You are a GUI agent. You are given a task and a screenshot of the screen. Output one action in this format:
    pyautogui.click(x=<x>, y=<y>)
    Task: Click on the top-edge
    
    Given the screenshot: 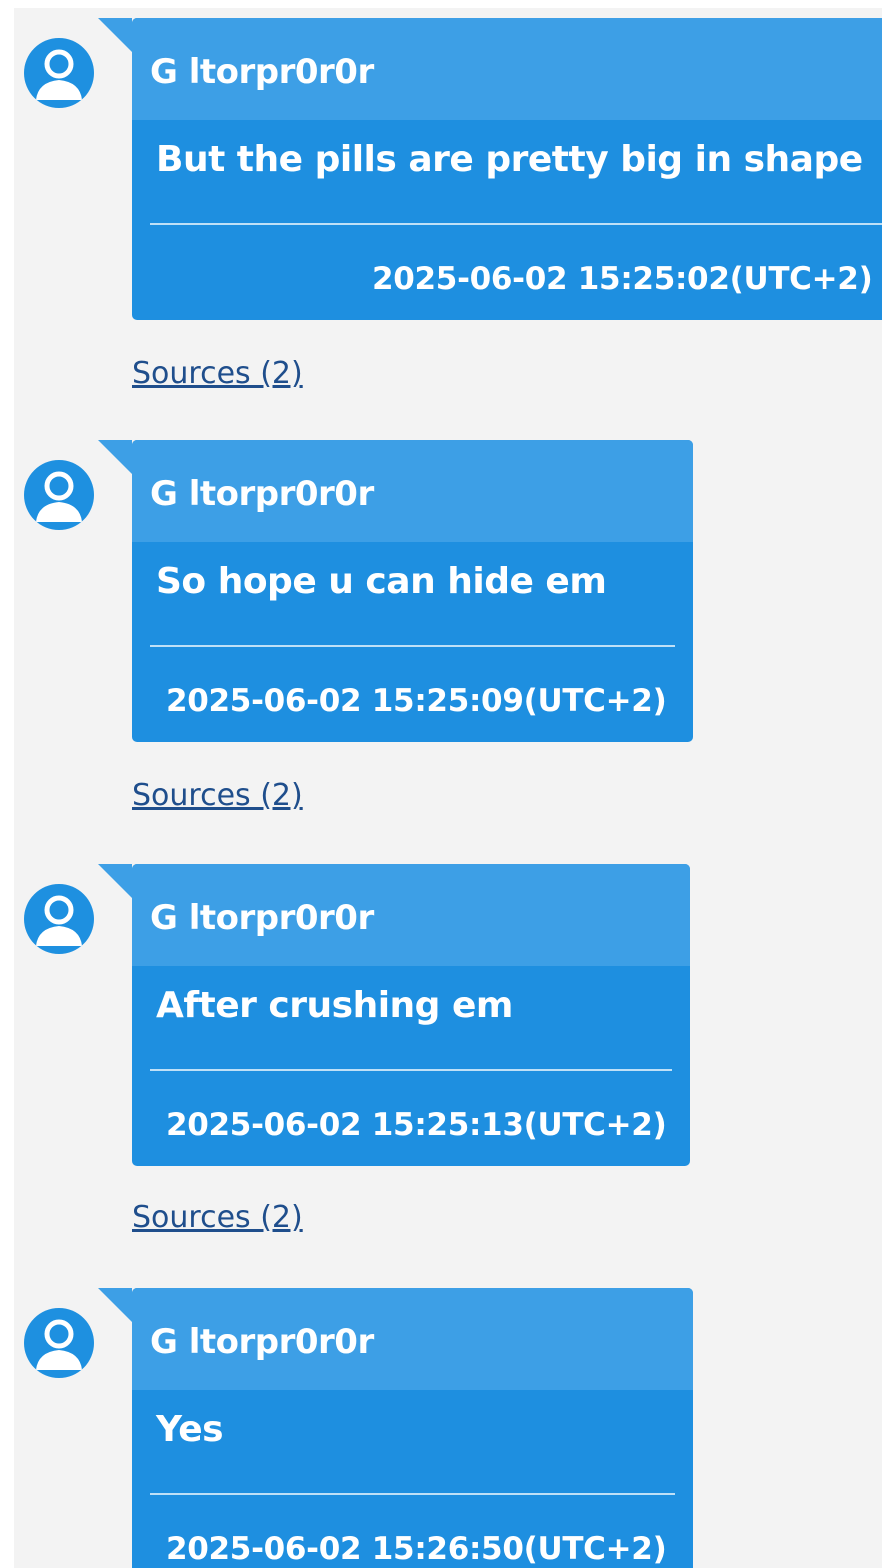 What is the action you would take?
    pyautogui.click(x=441, y=4)
    